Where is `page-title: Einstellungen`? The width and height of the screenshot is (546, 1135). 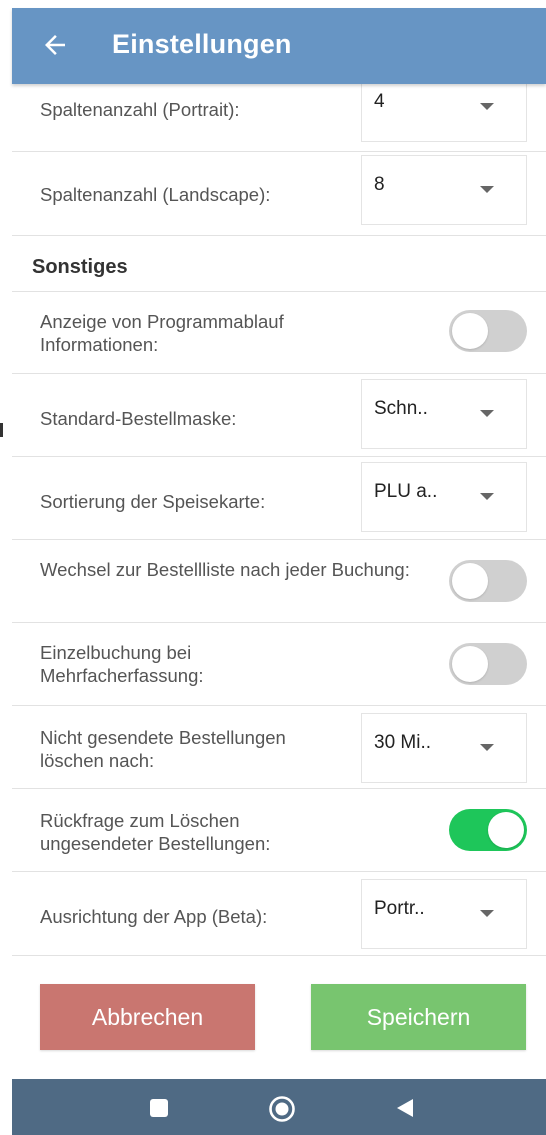
page-title: Einstellungen is located at coordinates (202, 44).